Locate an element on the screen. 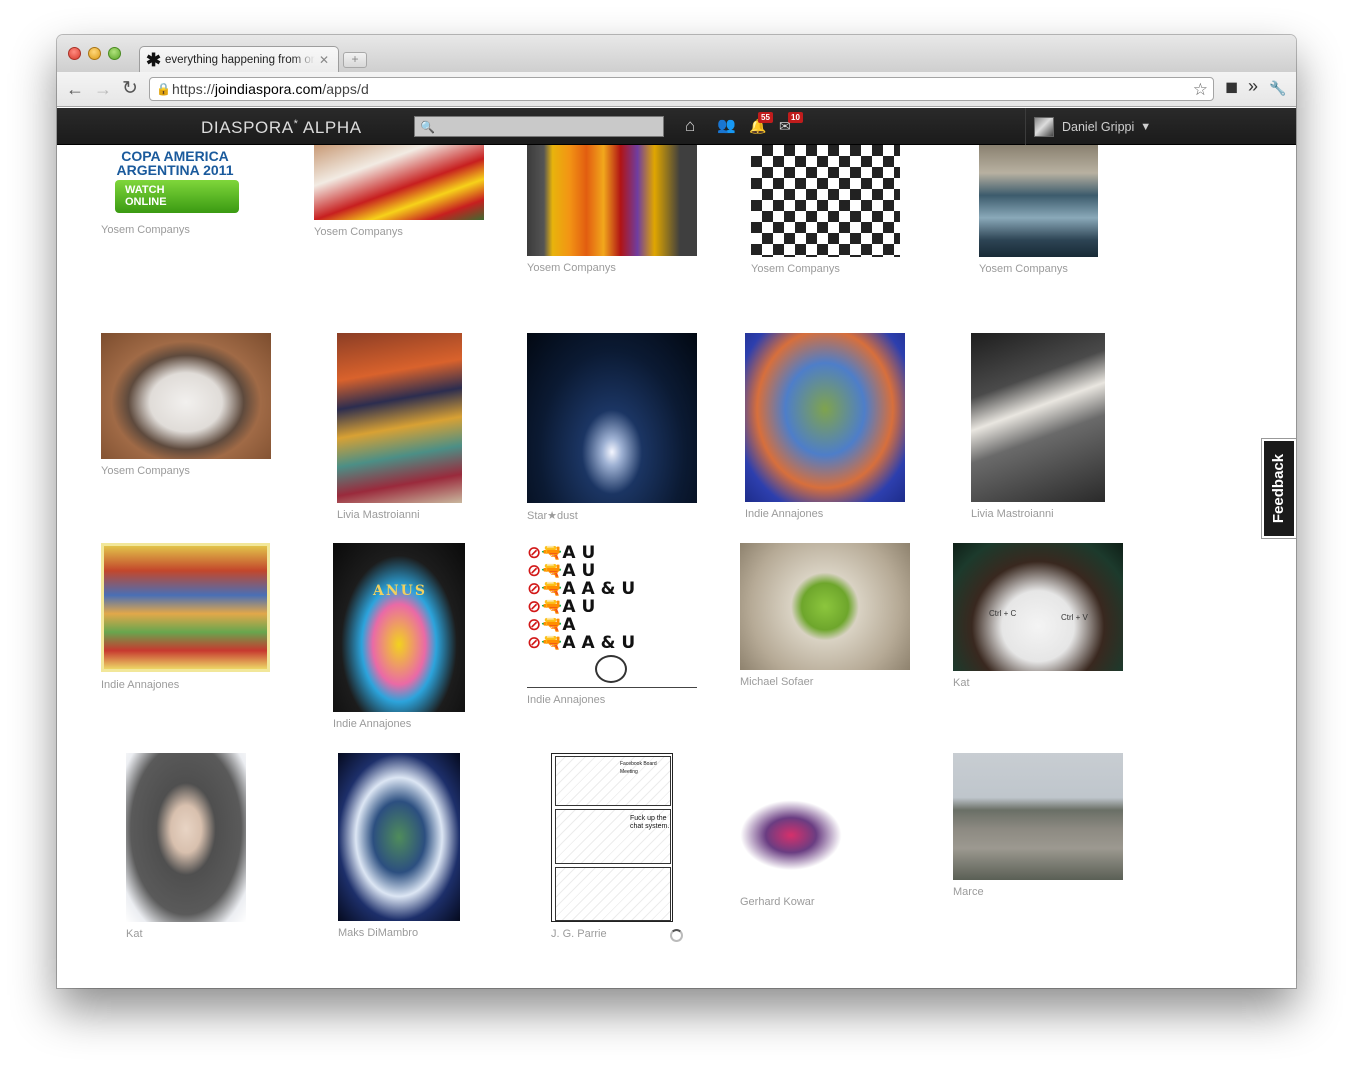 This screenshot has height=1068, width=1353. notifications-badge: 55 is located at coordinates (765, 117).